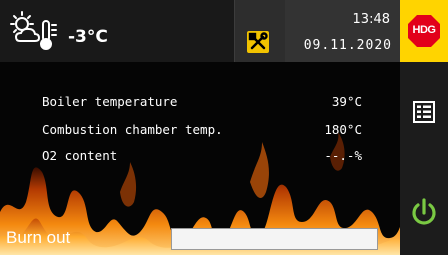 The height and width of the screenshot is (255, 448). What do you see at coordinates (200, 104) in the screenshot?
I see `reading-row: Boiler temperature 39°C` at bounding box center [200, 104].